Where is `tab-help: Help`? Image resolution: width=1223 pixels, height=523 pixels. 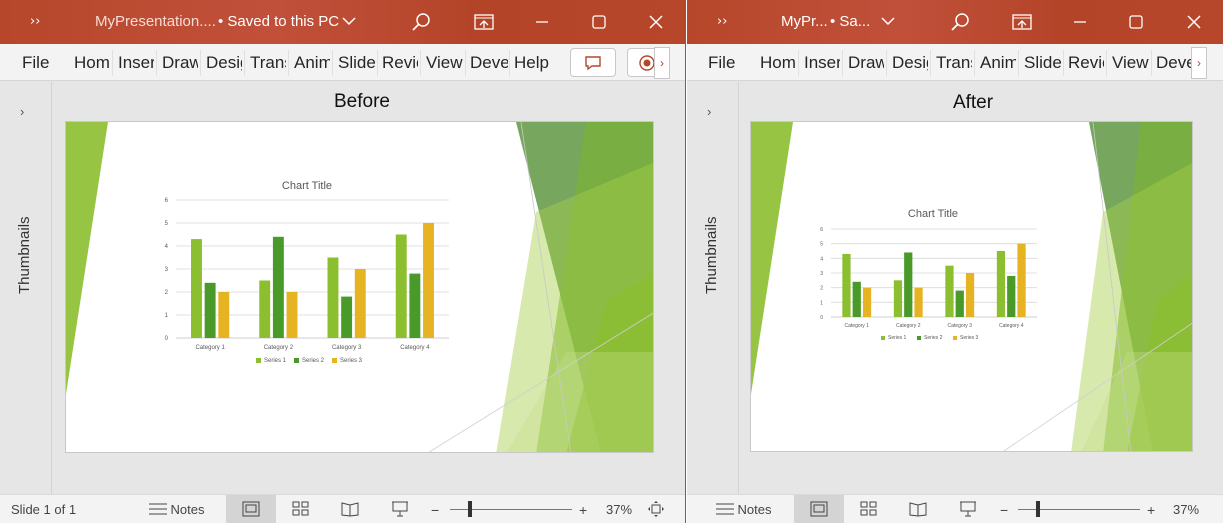
tab-help: Help is located at coordinates (534, 63).